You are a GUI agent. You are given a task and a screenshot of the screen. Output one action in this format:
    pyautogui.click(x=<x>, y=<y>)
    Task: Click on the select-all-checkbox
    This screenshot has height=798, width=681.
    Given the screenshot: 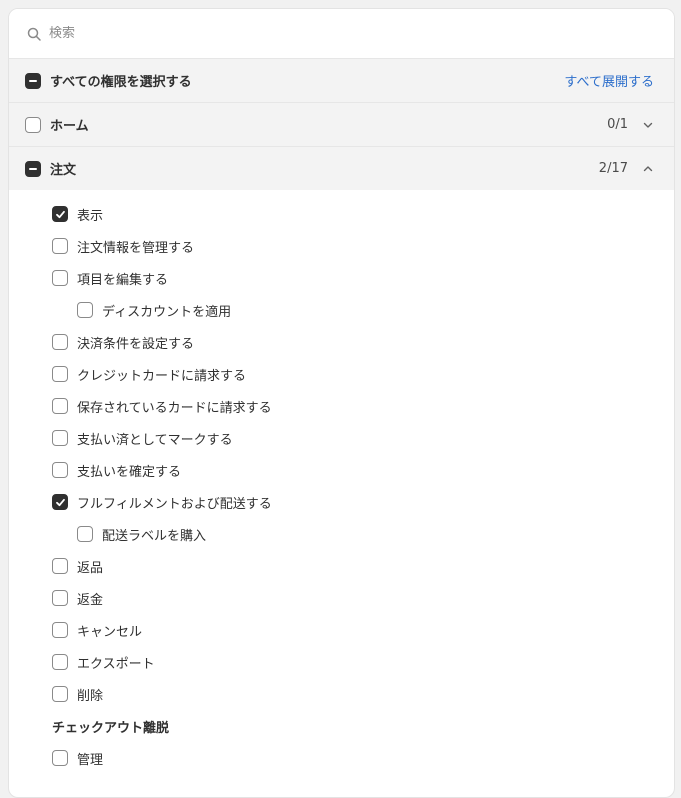 What is the action you would take?
    pyautogui.click(x=33, y=80)
    